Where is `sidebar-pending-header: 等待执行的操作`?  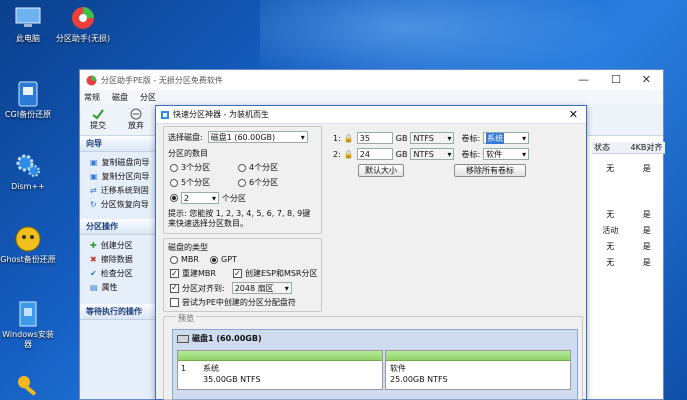 sidebar-pending-header: 等待执行的操作 is located at coordinates (118, 312).